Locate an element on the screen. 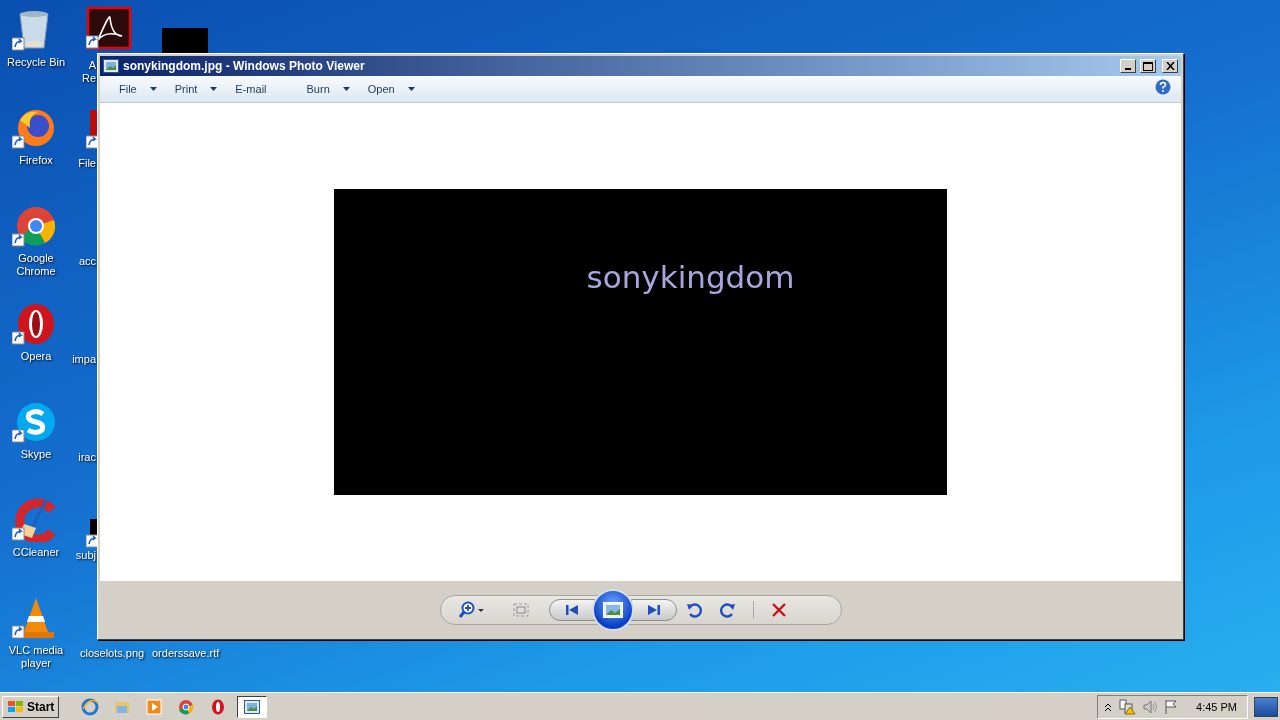 This screenshot has height=720, width=1280. icon-label: subj is located at coordinates (85, 555).